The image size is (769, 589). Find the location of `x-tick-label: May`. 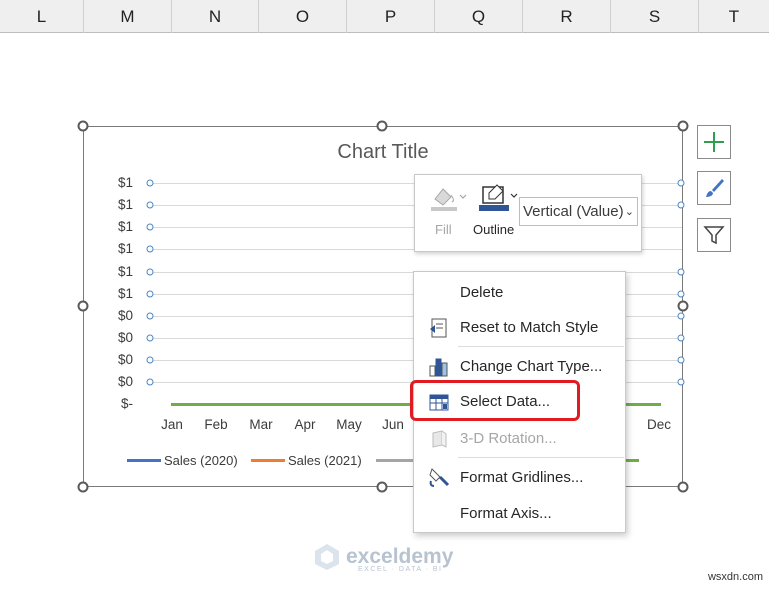

x-tick-label: May is located at coordinates (349, 424).